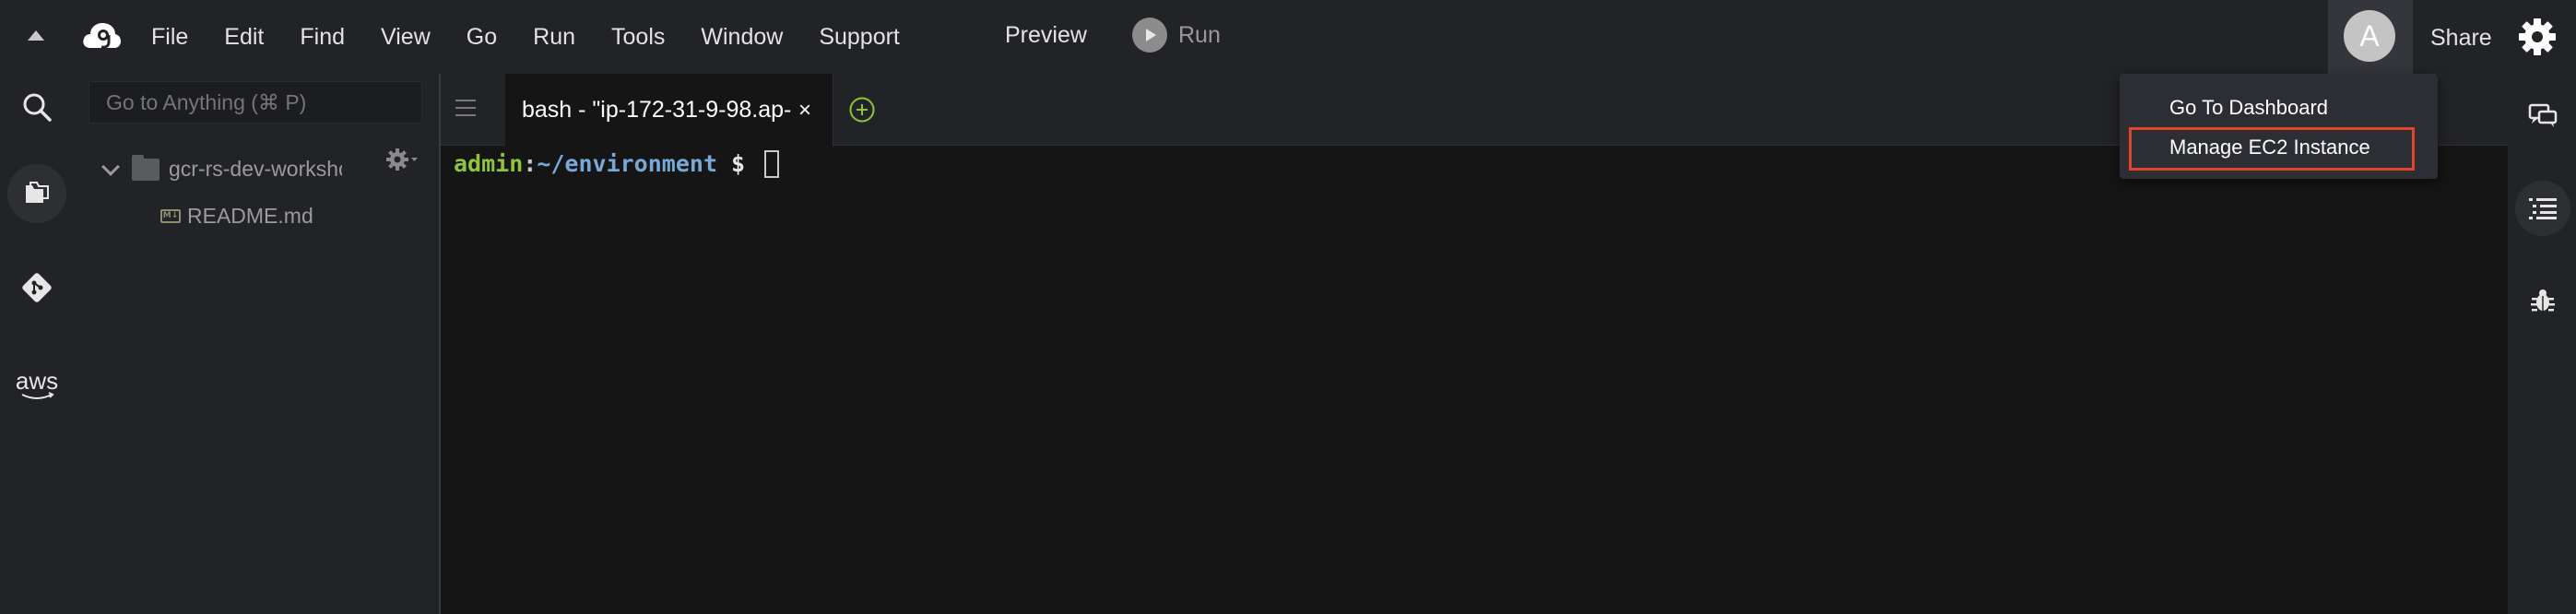 The height and width of the screenshot is (614, 2576). Describe the element at coordinates (1149, 35) in the screenshot. I see `play-icon` at that location.